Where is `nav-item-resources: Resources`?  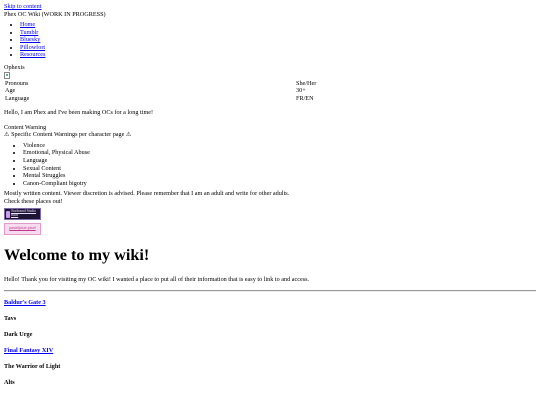 nav-item-resources: Resources is located at coordinates (278, 55).